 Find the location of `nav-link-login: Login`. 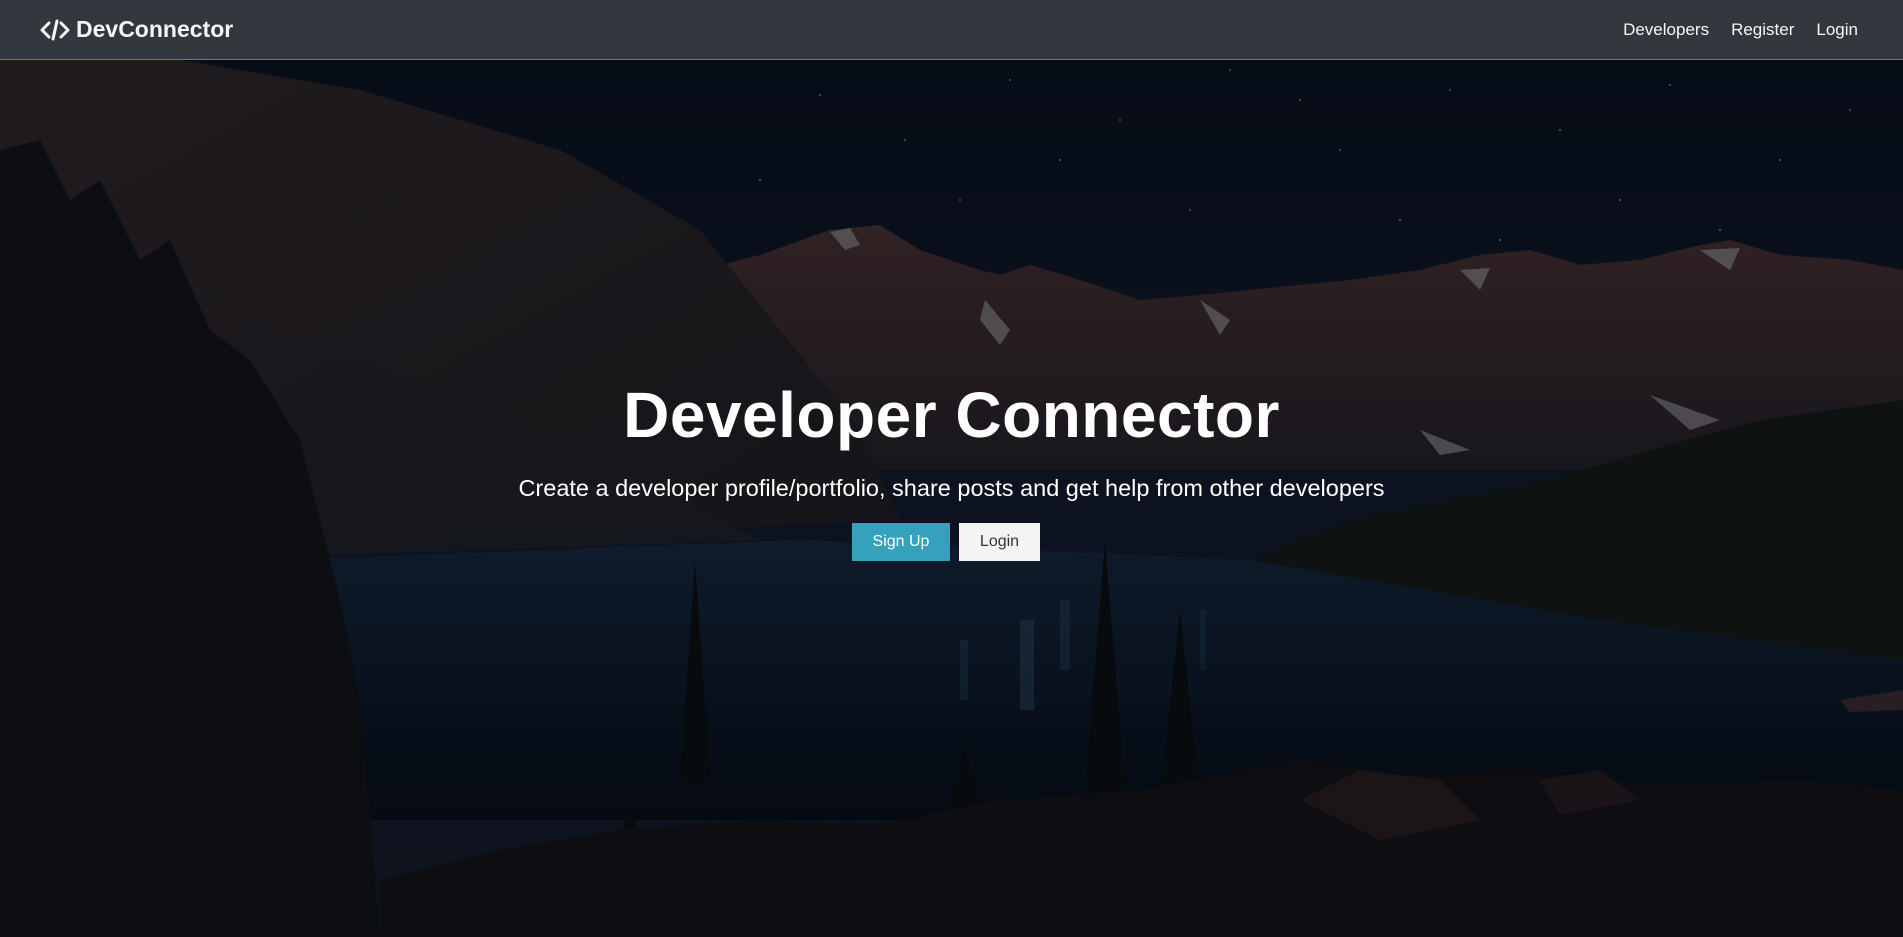

nav-link-login: Login is located at coordinates (1837, 30).